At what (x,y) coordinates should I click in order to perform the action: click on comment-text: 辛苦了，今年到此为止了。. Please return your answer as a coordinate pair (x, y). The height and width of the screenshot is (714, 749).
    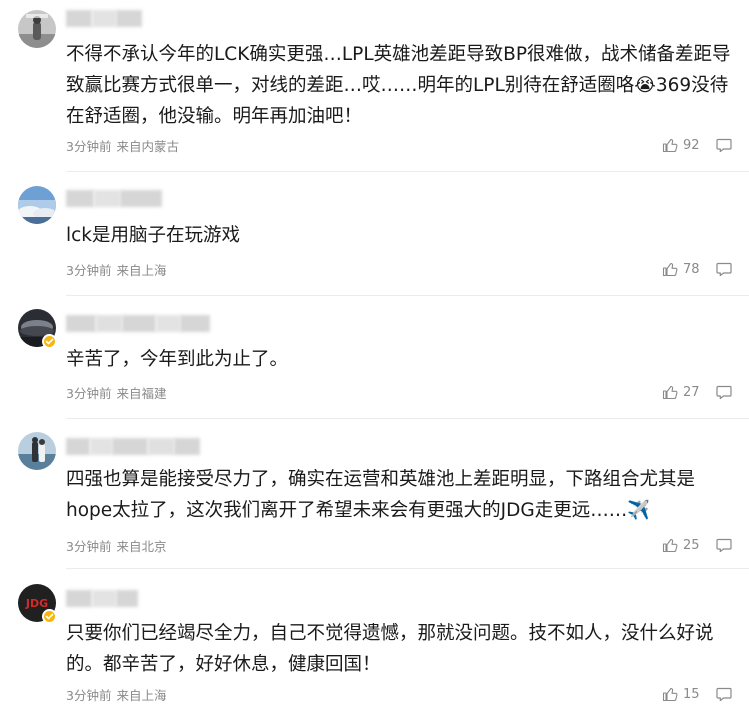
    Looking at the image, I should click on (177, 359).